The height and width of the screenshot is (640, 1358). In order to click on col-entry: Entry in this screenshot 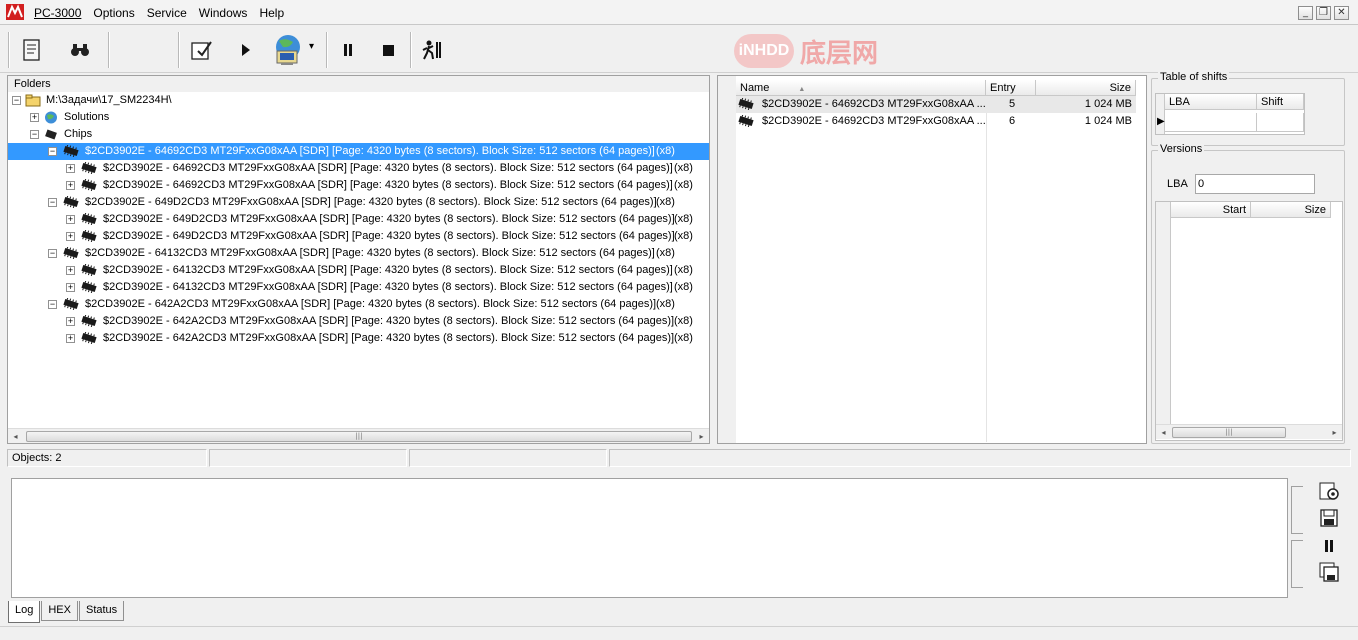, I will do `click(1011, 88)`.